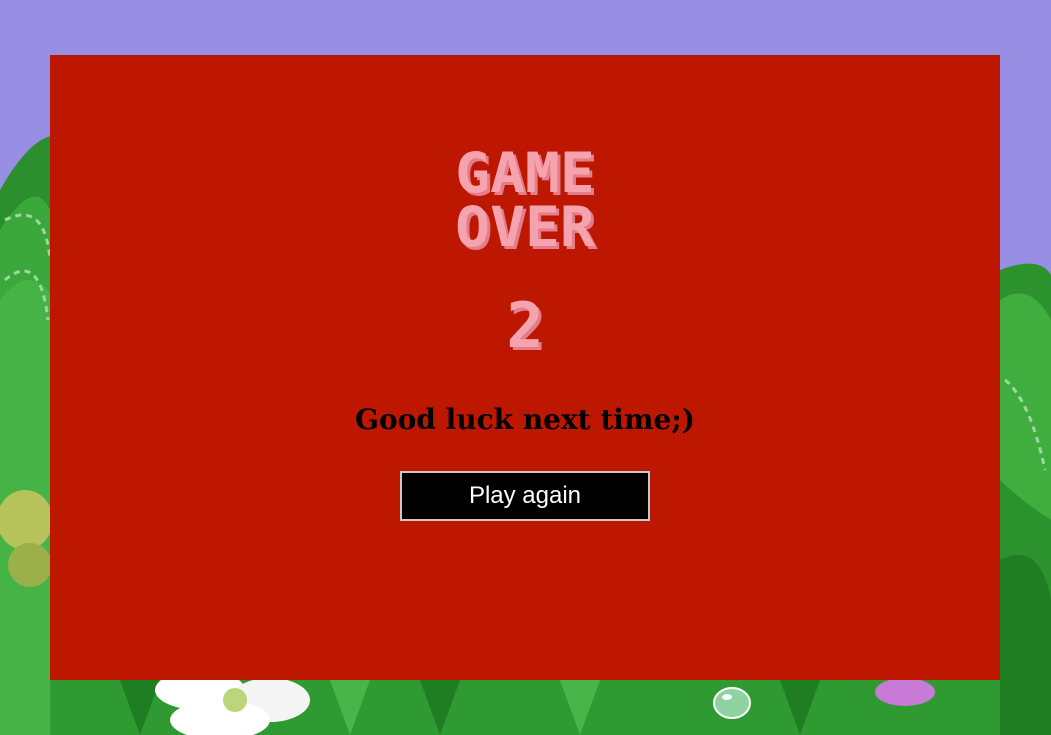  Describe the element at coordinates (525, 325) in the screenshot. I see `final-score: 2` at that location.